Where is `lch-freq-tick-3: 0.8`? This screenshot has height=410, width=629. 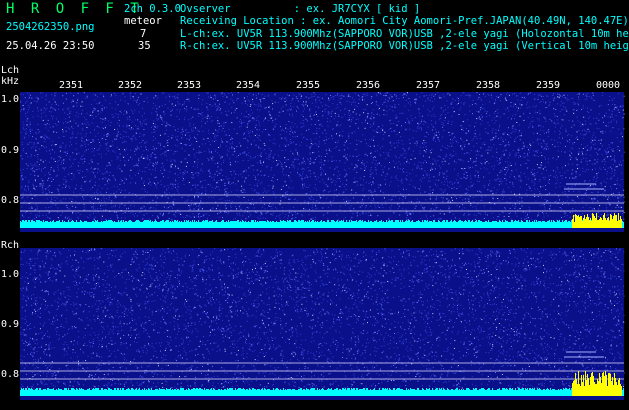
lch-freq-tick-3: 0.8 is located at coordinates (10, 200).